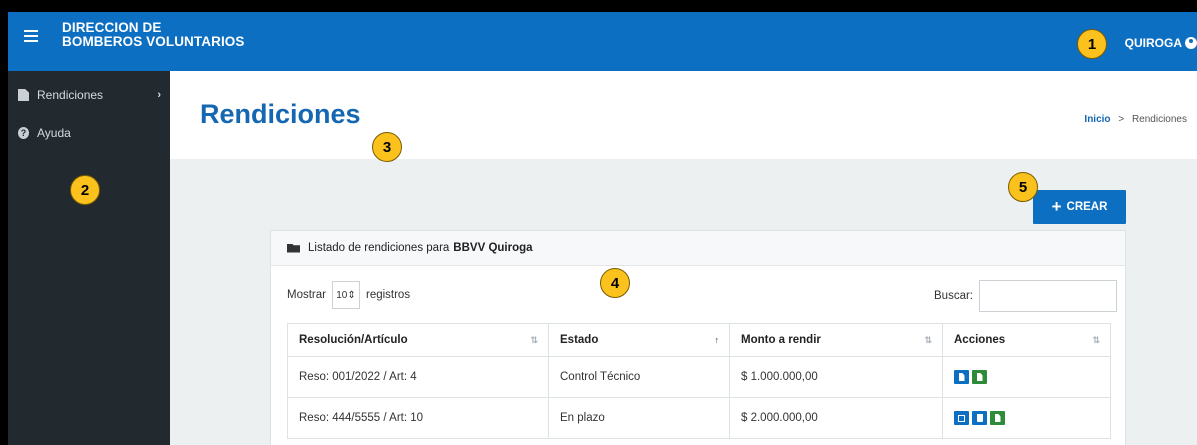  What do you see at coordinates (112, 27) in the screenshot?
I see `brand-line-1: DIRECCION DE` at bounding box center [112, 27].